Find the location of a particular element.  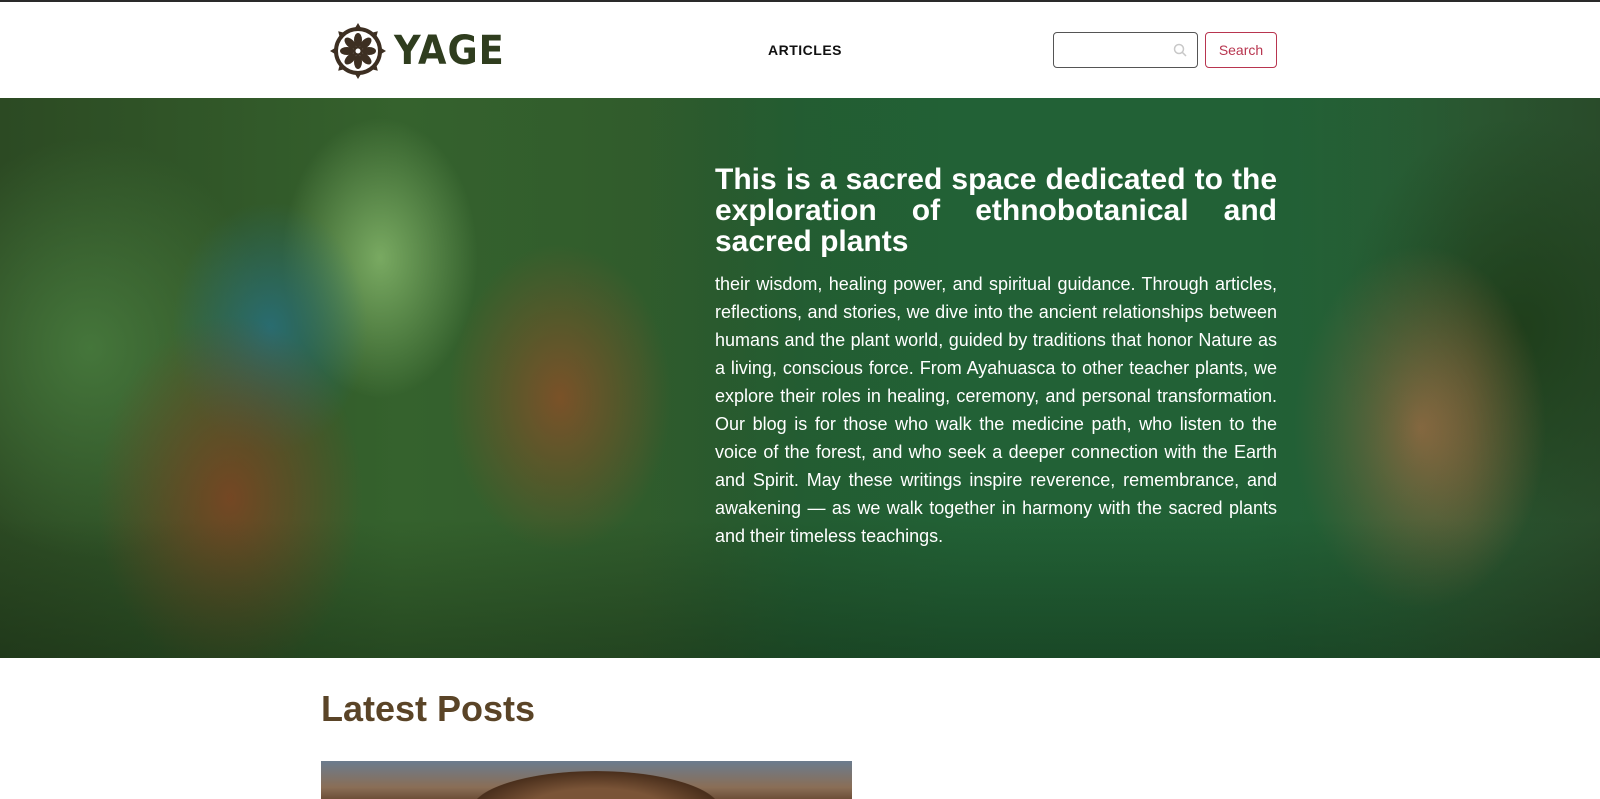

site-logo: YAGE is located at coordinates (422, 51).